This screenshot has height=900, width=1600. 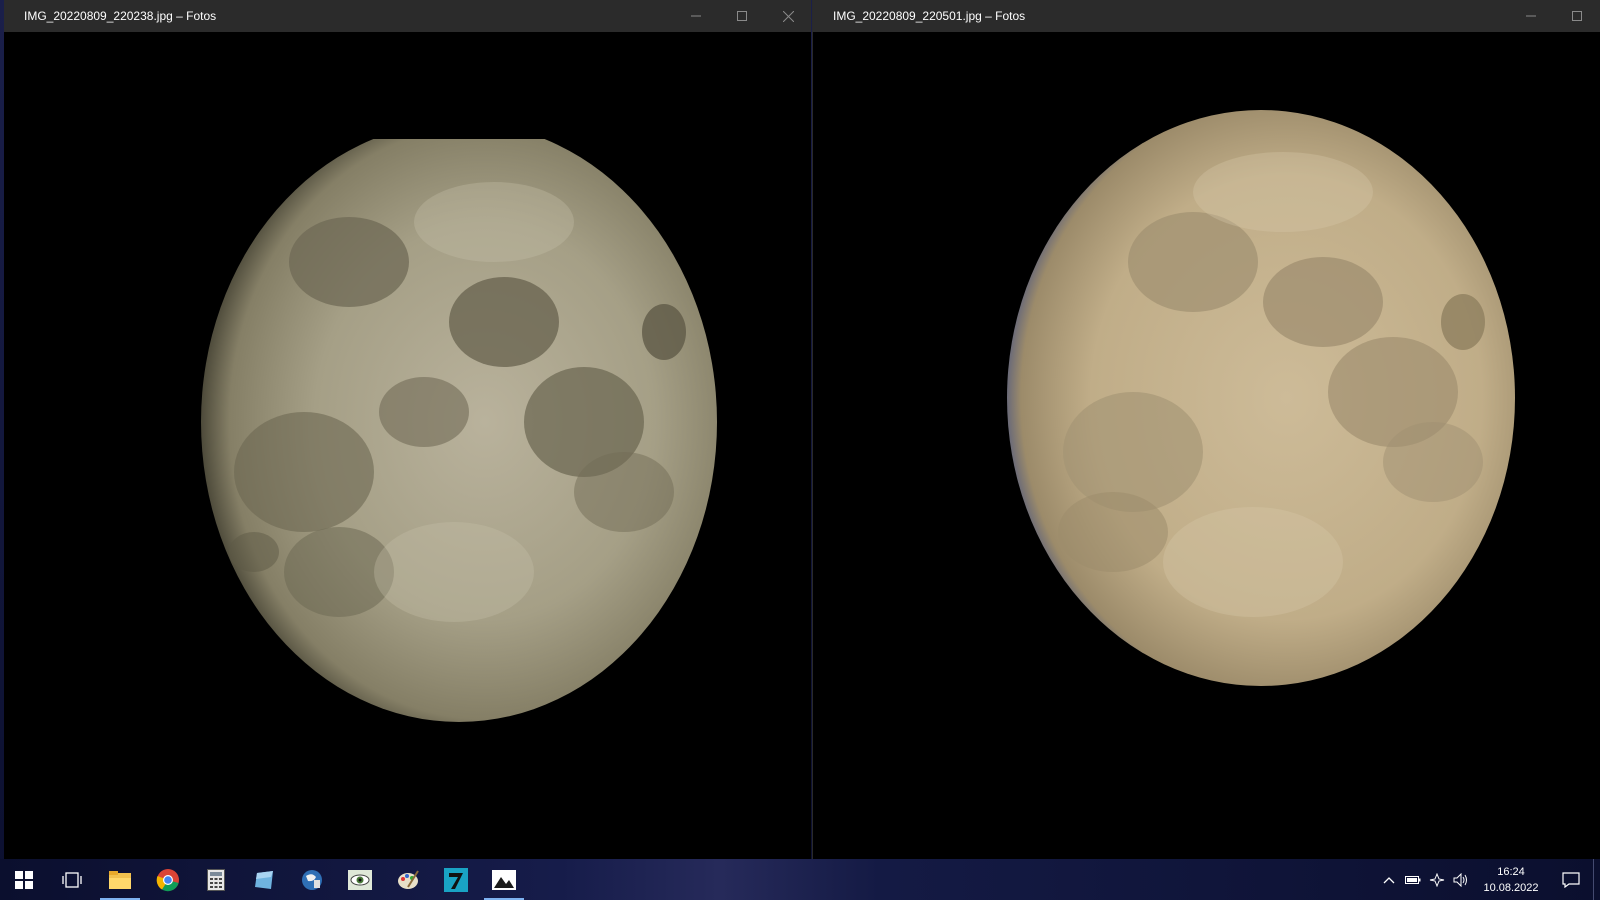 I want to click on start-icon, so click(x=24, y=879).